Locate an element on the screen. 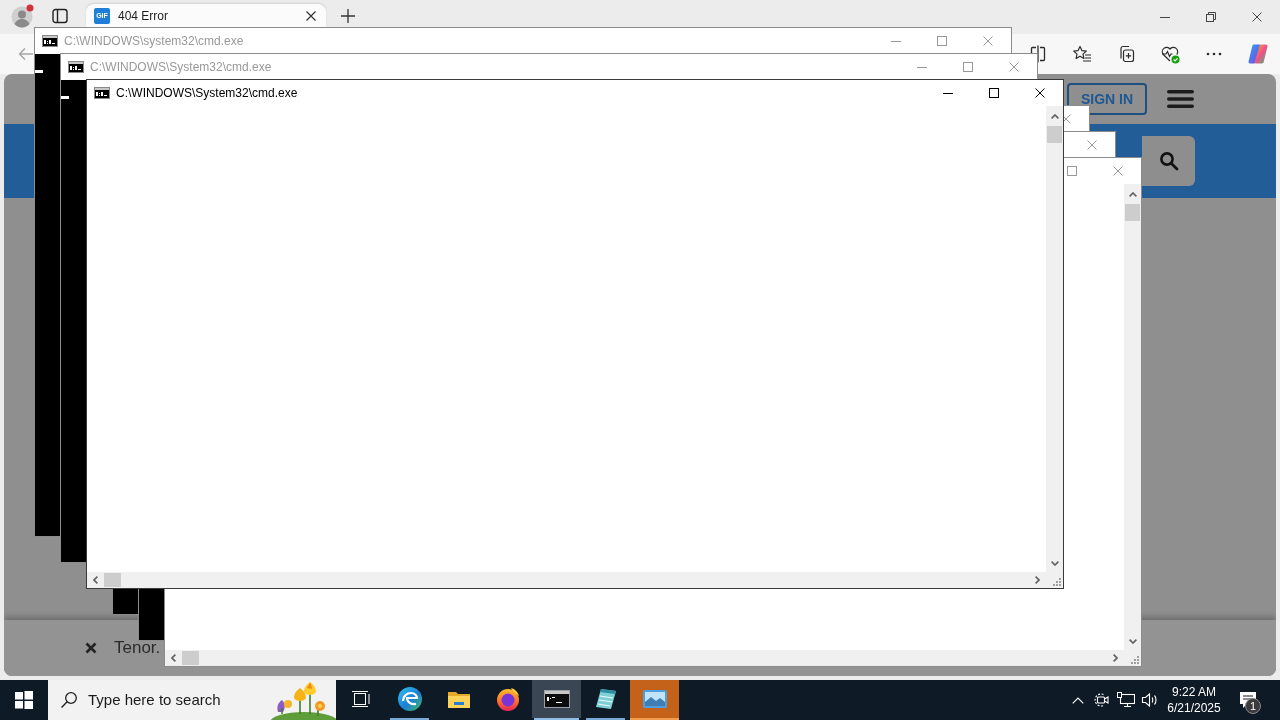  restore-icon is located at coordinates (1211, 17).